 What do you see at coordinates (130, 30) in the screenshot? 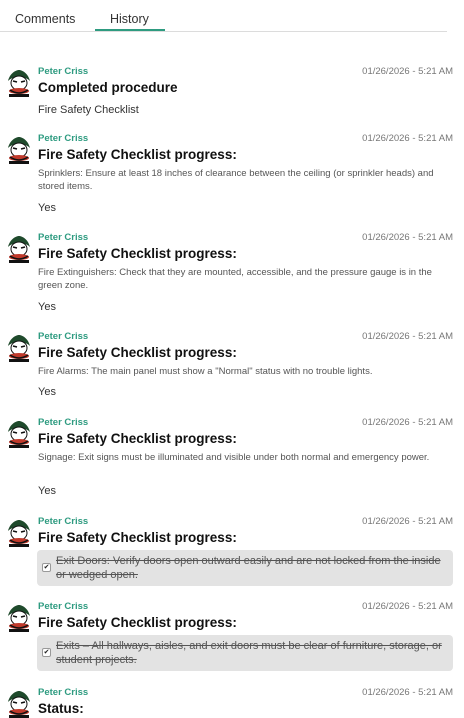
I see `active-tab-indicator` at bounding box center [130, 30].